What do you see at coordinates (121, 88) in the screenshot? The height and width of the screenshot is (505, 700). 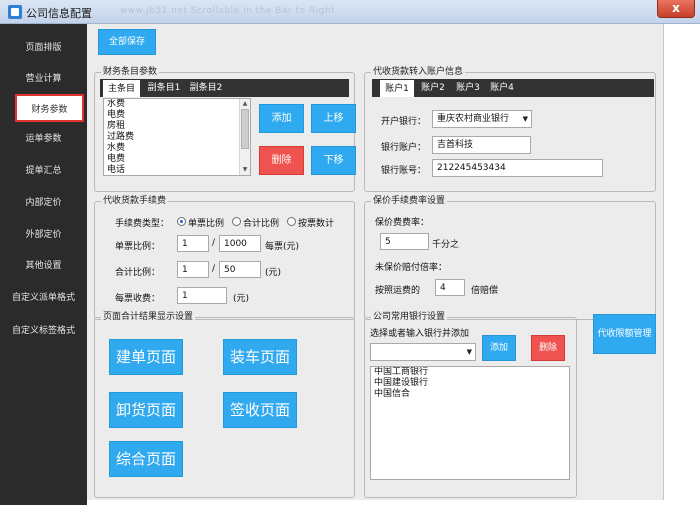 I see `tab-main-subject: 主条目` at bounding box center [121, 88].